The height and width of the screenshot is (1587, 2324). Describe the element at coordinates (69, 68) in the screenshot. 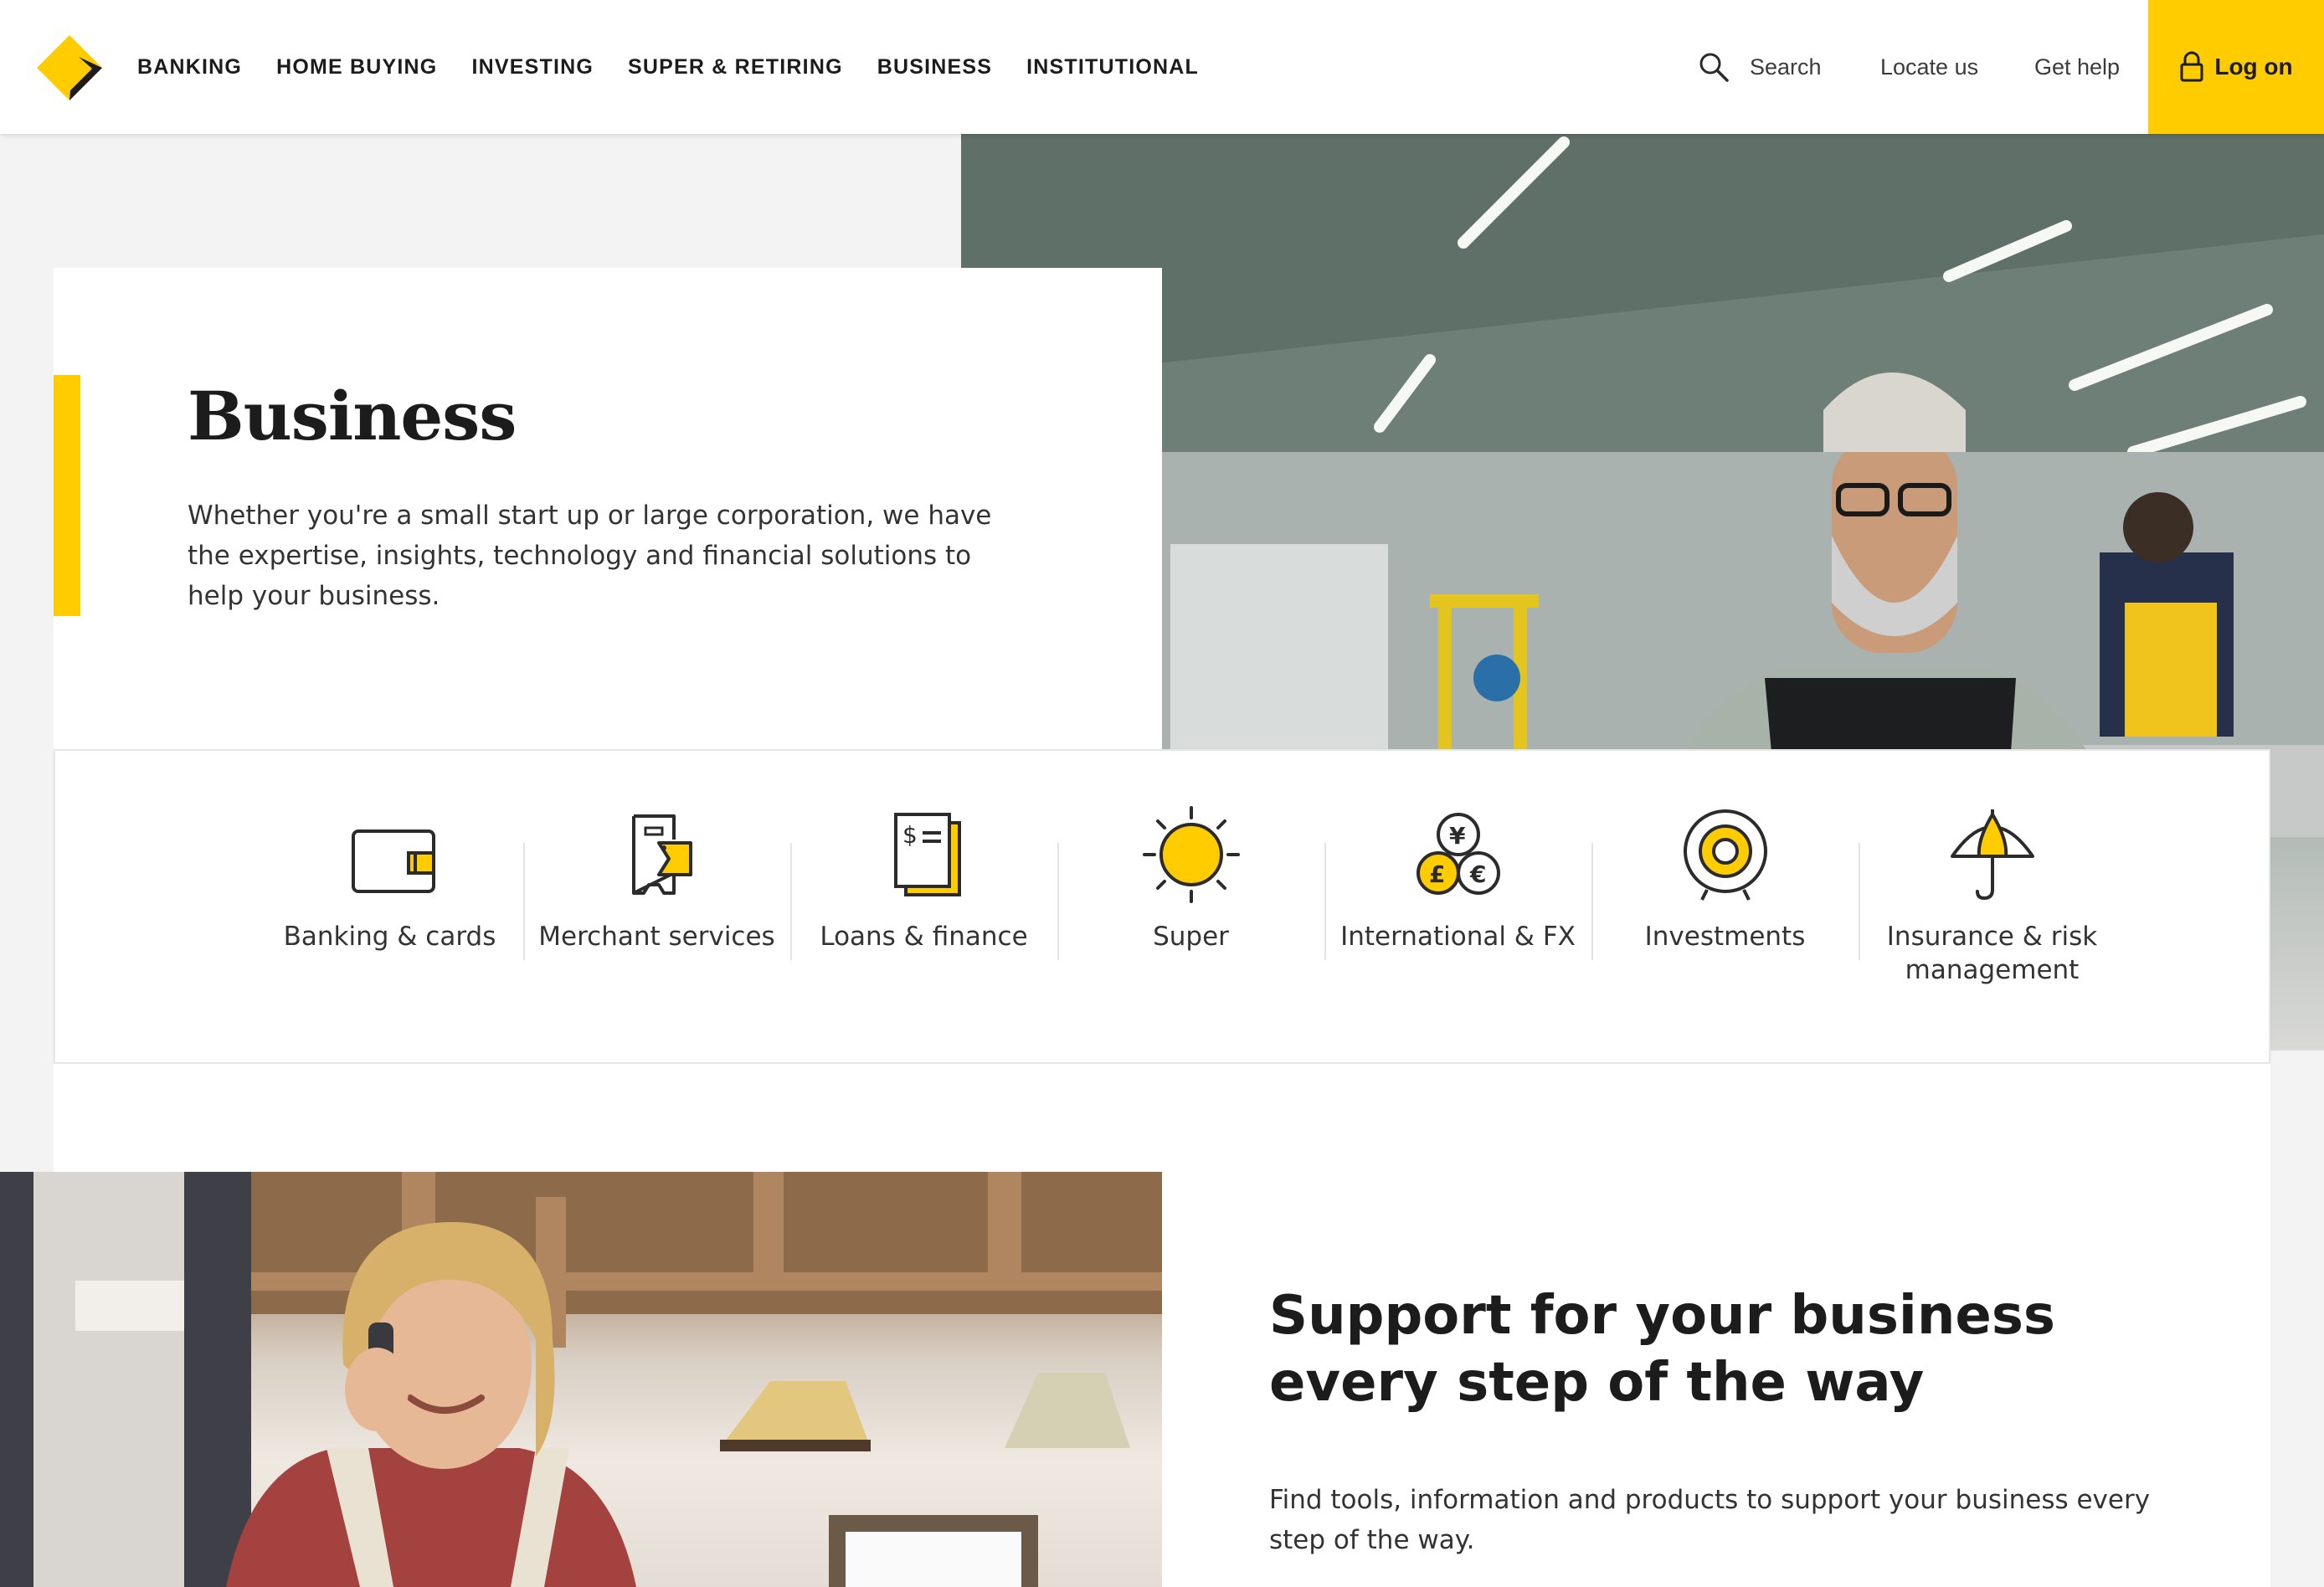

I see `brand-logo` at that location.